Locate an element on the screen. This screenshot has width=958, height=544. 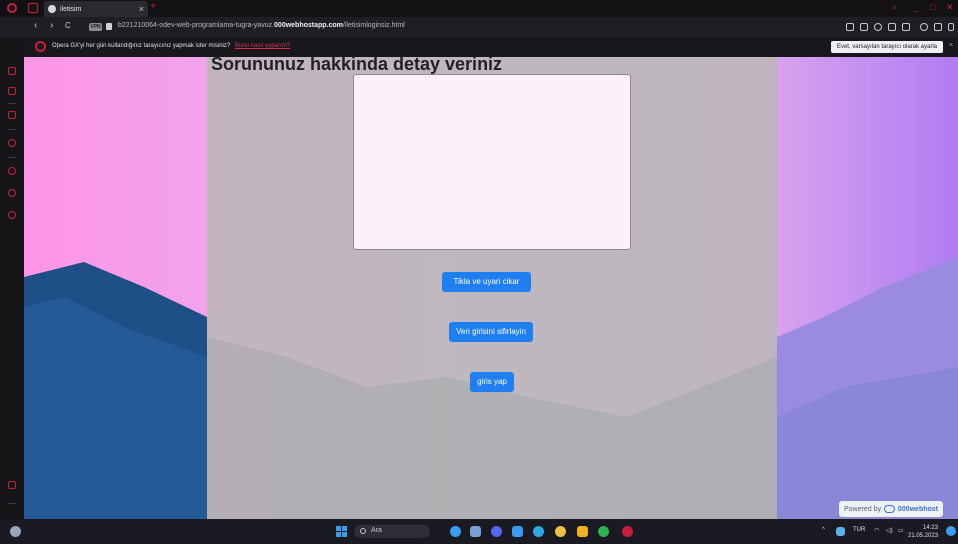
login-button: giris yap is located at coordinates (492, 382).